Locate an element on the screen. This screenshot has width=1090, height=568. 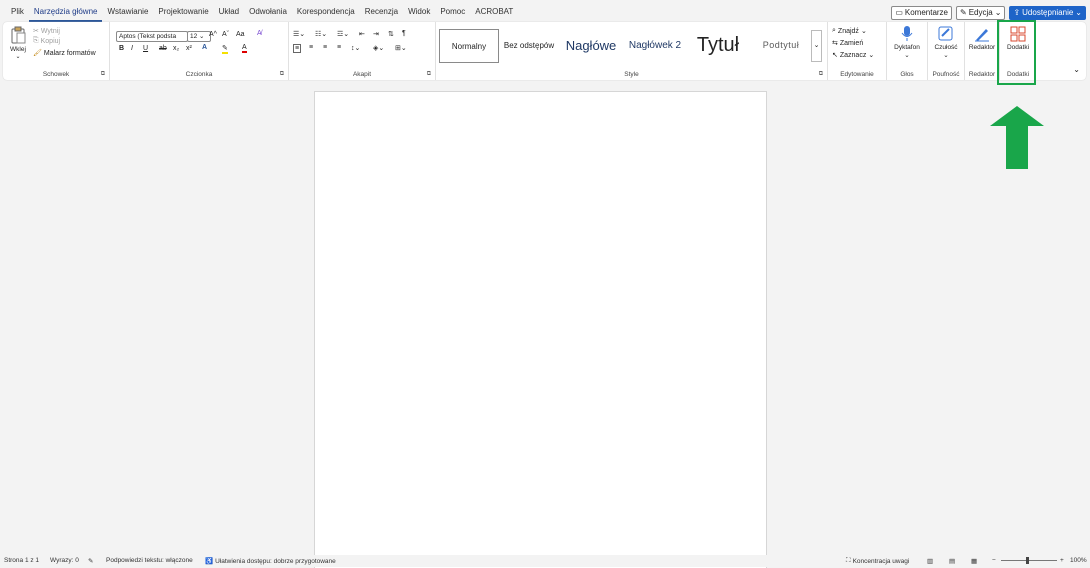
italic-button: I is located at coordinates (132, 48).